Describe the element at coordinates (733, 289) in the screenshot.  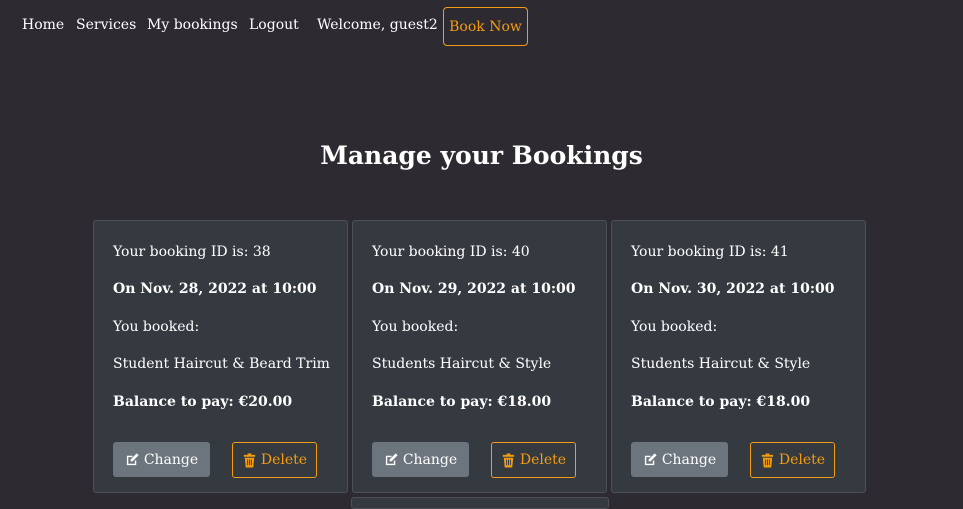
I see `booking-date: On Nov. 30, 2022 at 10:00` at that location.